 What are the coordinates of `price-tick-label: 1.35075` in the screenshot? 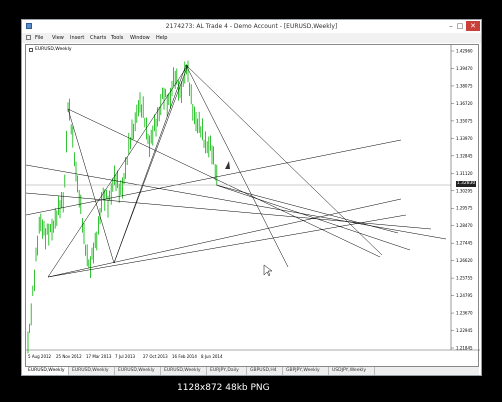 It's located at (464, 120).